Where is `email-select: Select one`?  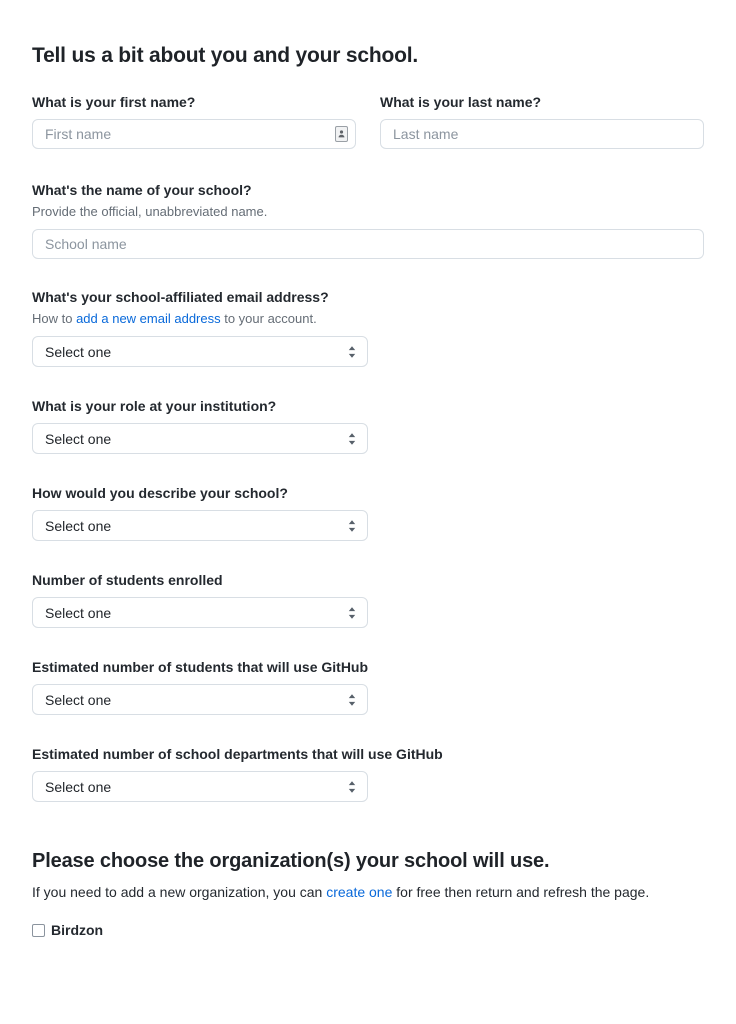 email-select: Select one is located at coordinates (200, 352).